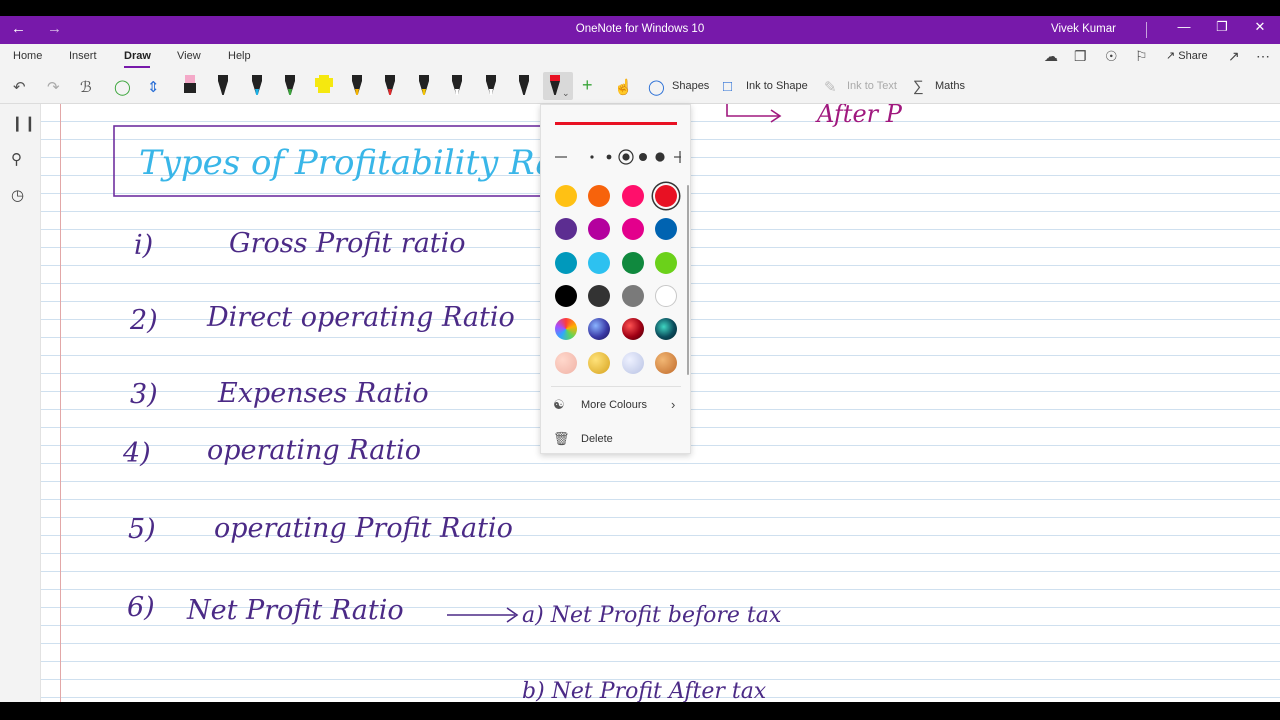  Describe the element at coordinates (599, 229) in the screenshot. I see `color-swatch-b4009e` at that location.